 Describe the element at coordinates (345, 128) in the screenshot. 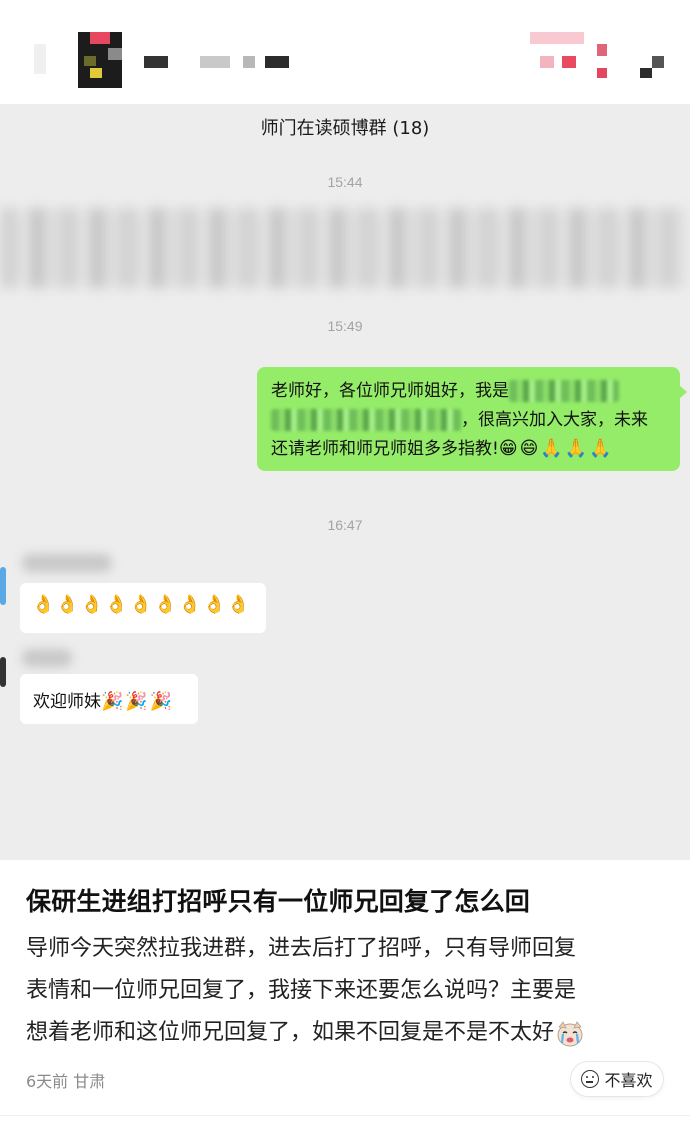

I see `group-title: 师门在读硕博群 (18)` at that location.